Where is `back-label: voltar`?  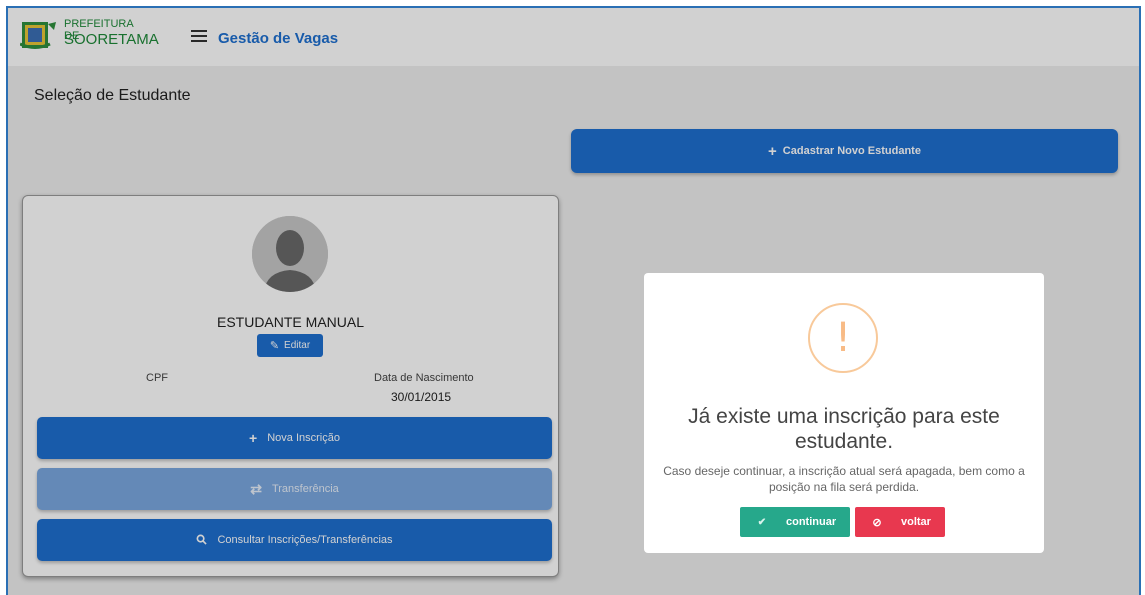
back-label: voltar is located at coordinates (916, 522).